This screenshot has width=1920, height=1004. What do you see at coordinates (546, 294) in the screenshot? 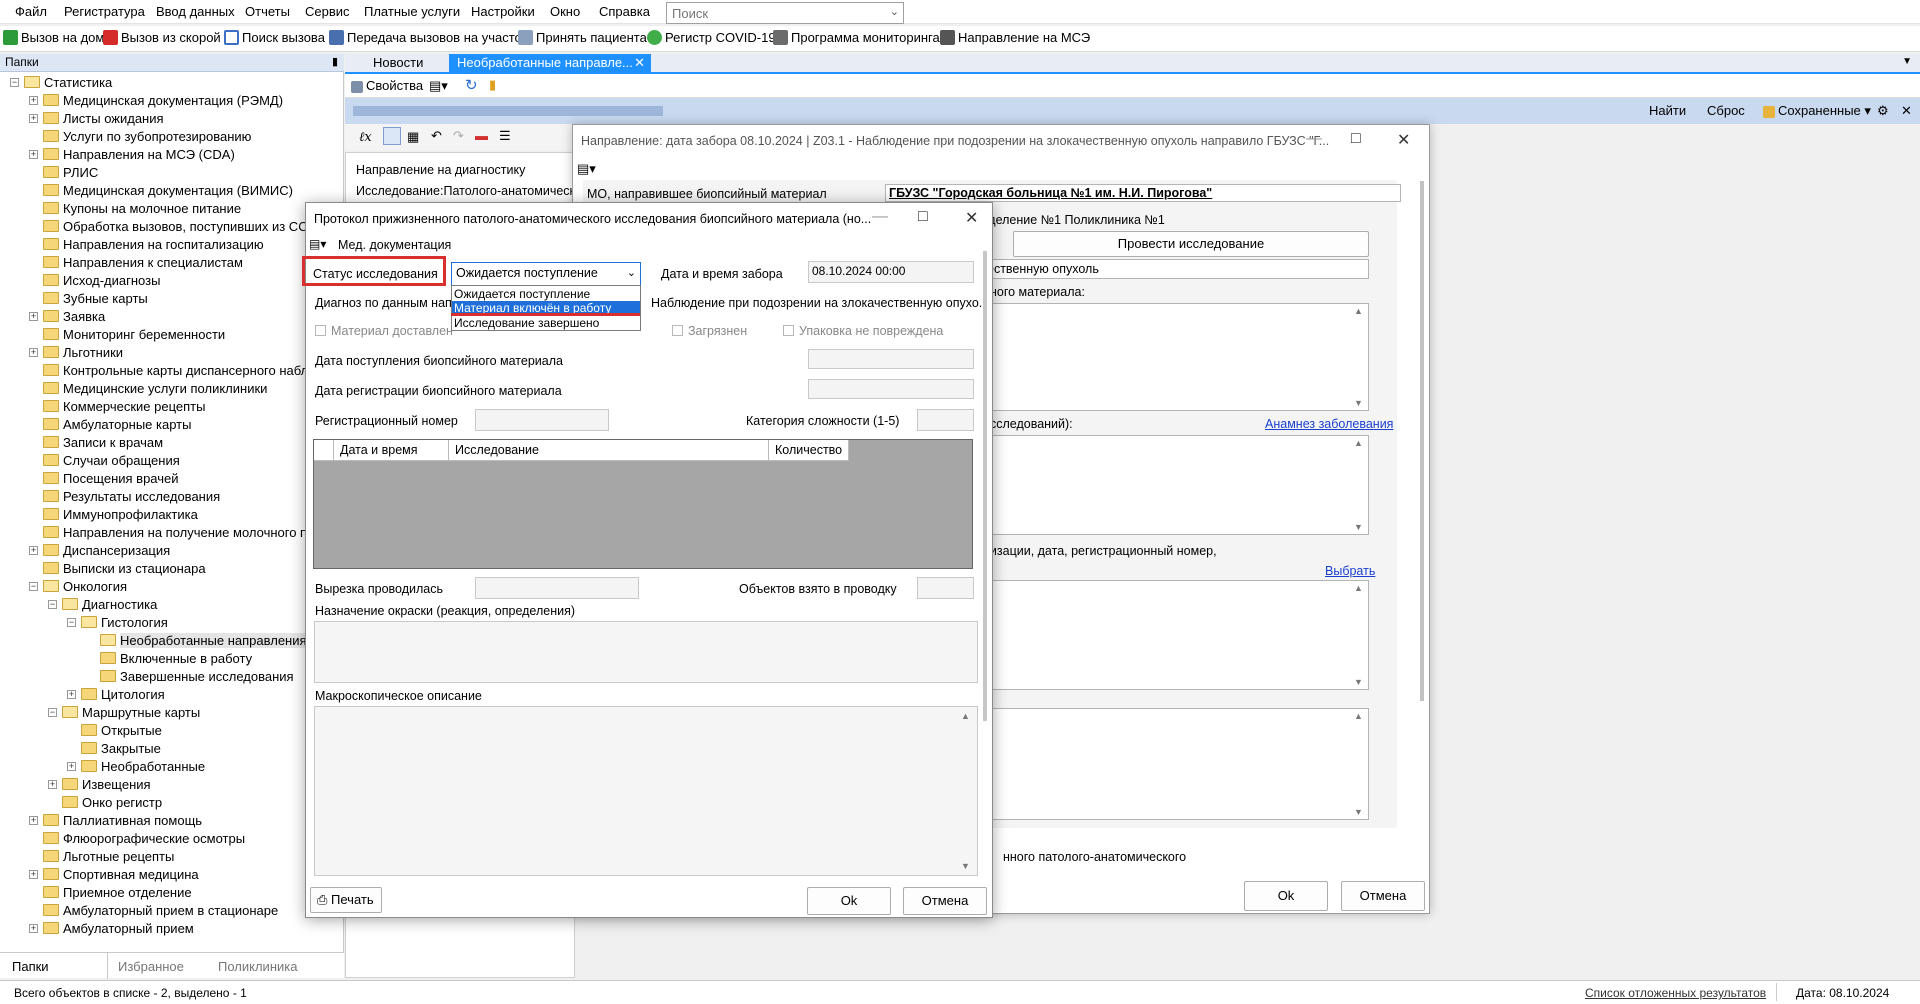
I see `status-option-awaiting: Ожидается поступление` at bounding box center [546, 294].